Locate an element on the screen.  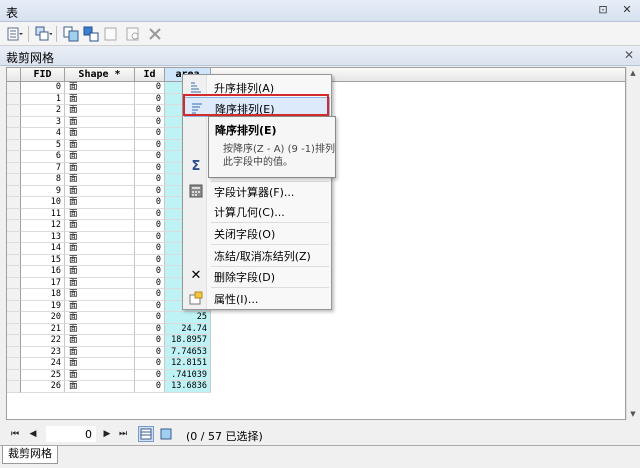
cell-area: 24.74 is located at coordinates (188, 329).